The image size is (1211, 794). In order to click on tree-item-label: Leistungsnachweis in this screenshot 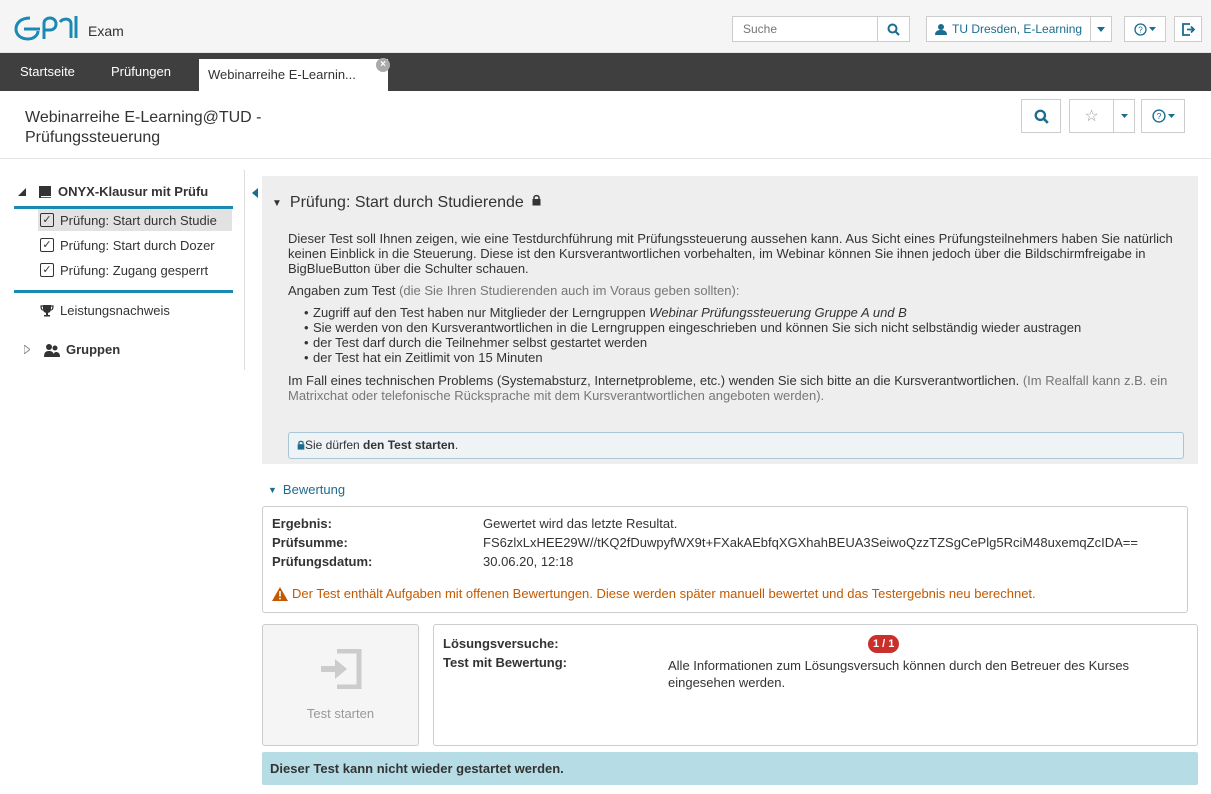, I will do `click(115, 310)`.